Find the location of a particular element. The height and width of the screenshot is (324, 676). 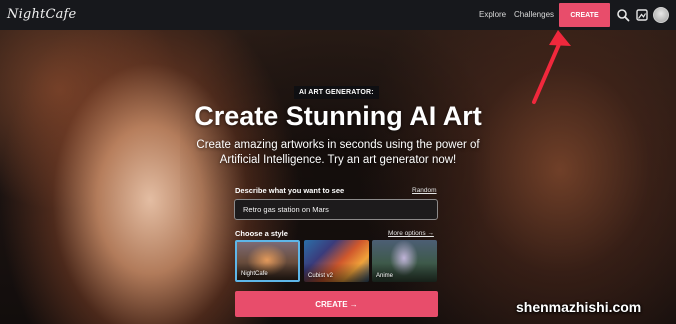

ai-art-generator-badge: AI ART GENERATOR: is located at coordinates (336, 92).